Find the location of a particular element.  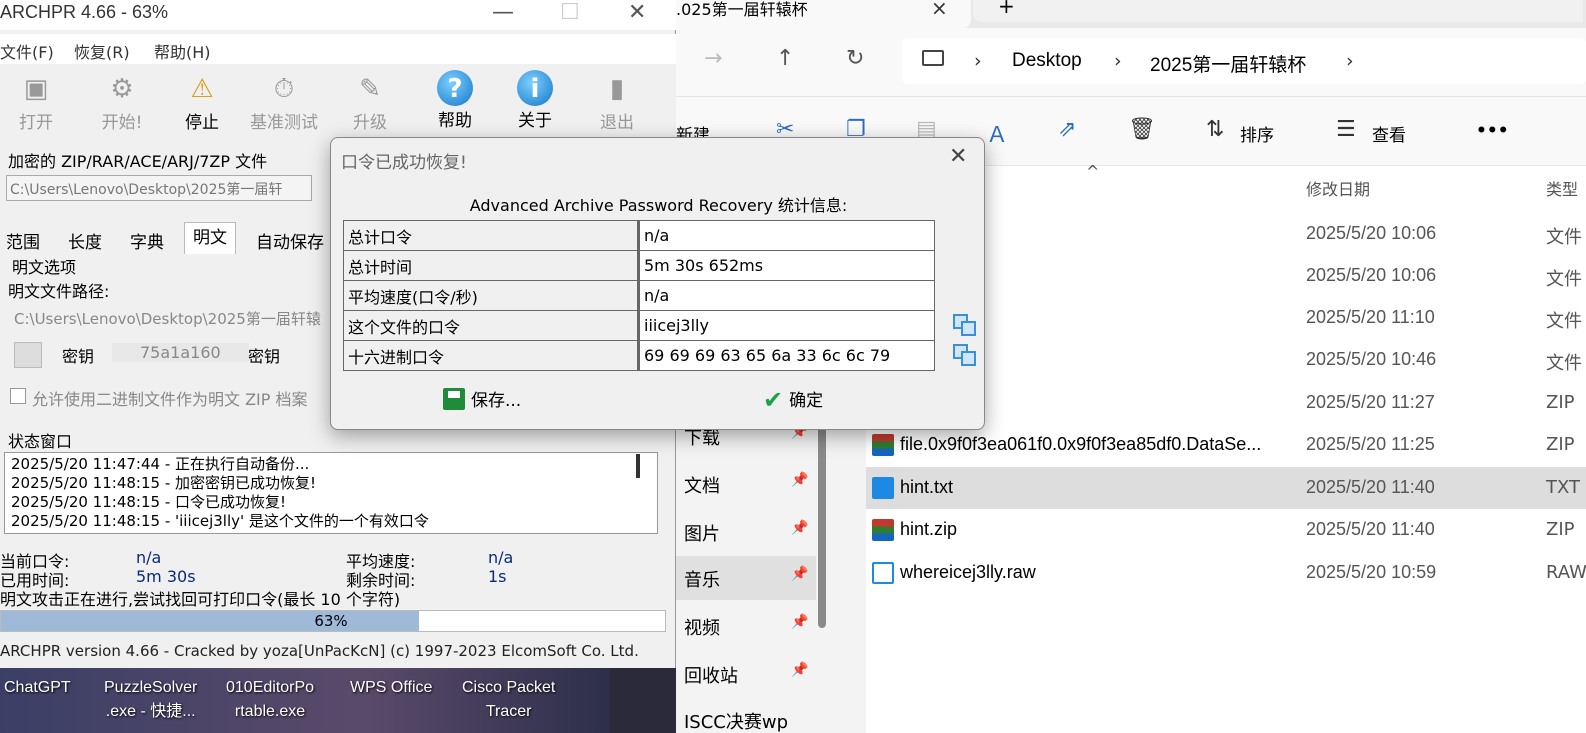

dialog-header: Advanced Archive Password Recovery 统计信息: is located at coordinates (658, 205).